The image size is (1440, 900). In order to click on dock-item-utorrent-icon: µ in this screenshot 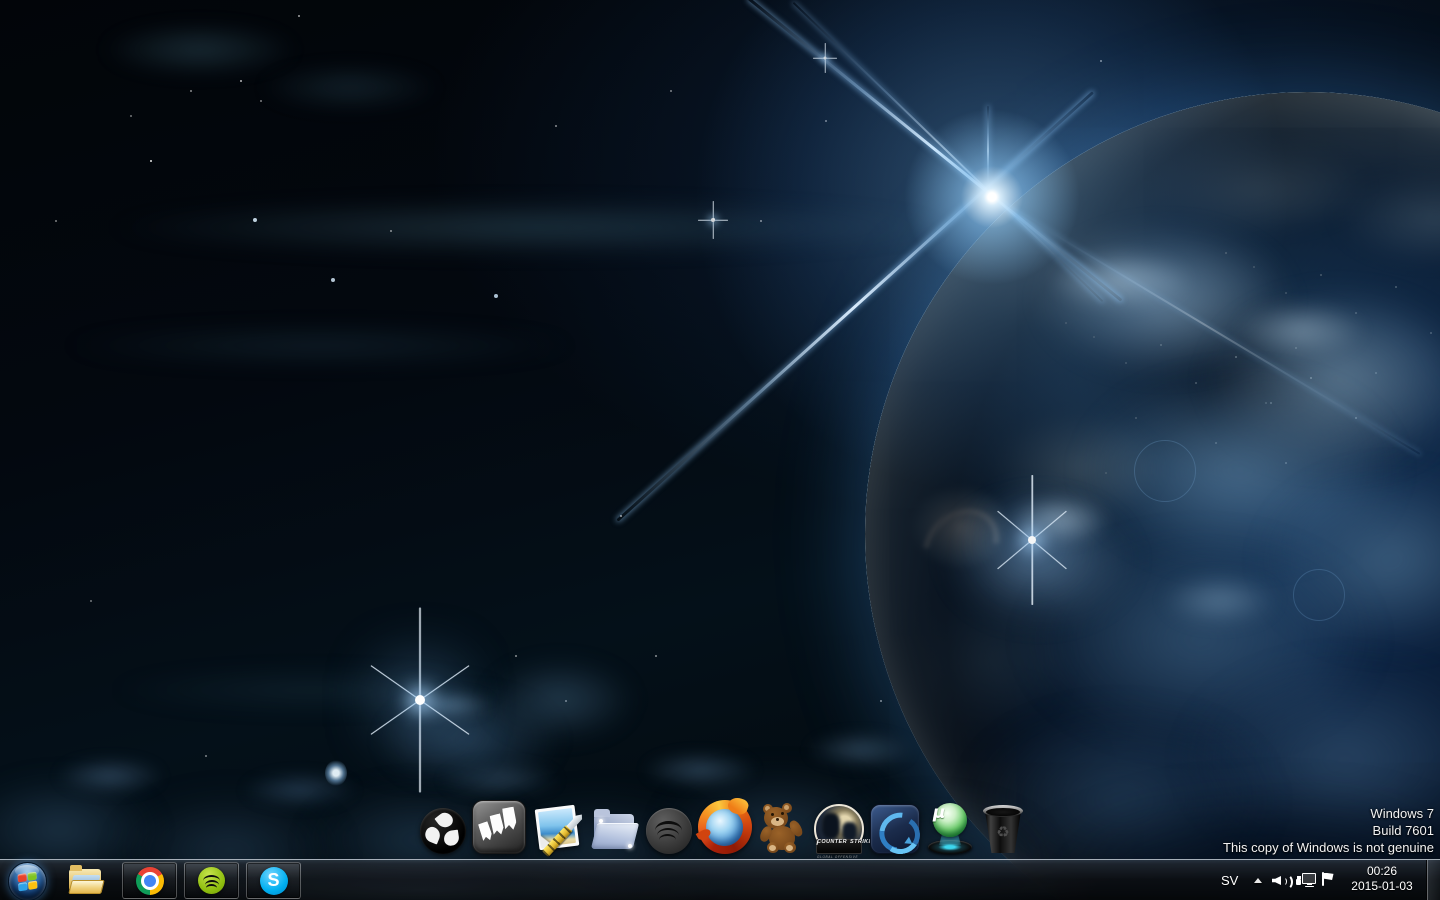, I will do `click(950, 828)`.